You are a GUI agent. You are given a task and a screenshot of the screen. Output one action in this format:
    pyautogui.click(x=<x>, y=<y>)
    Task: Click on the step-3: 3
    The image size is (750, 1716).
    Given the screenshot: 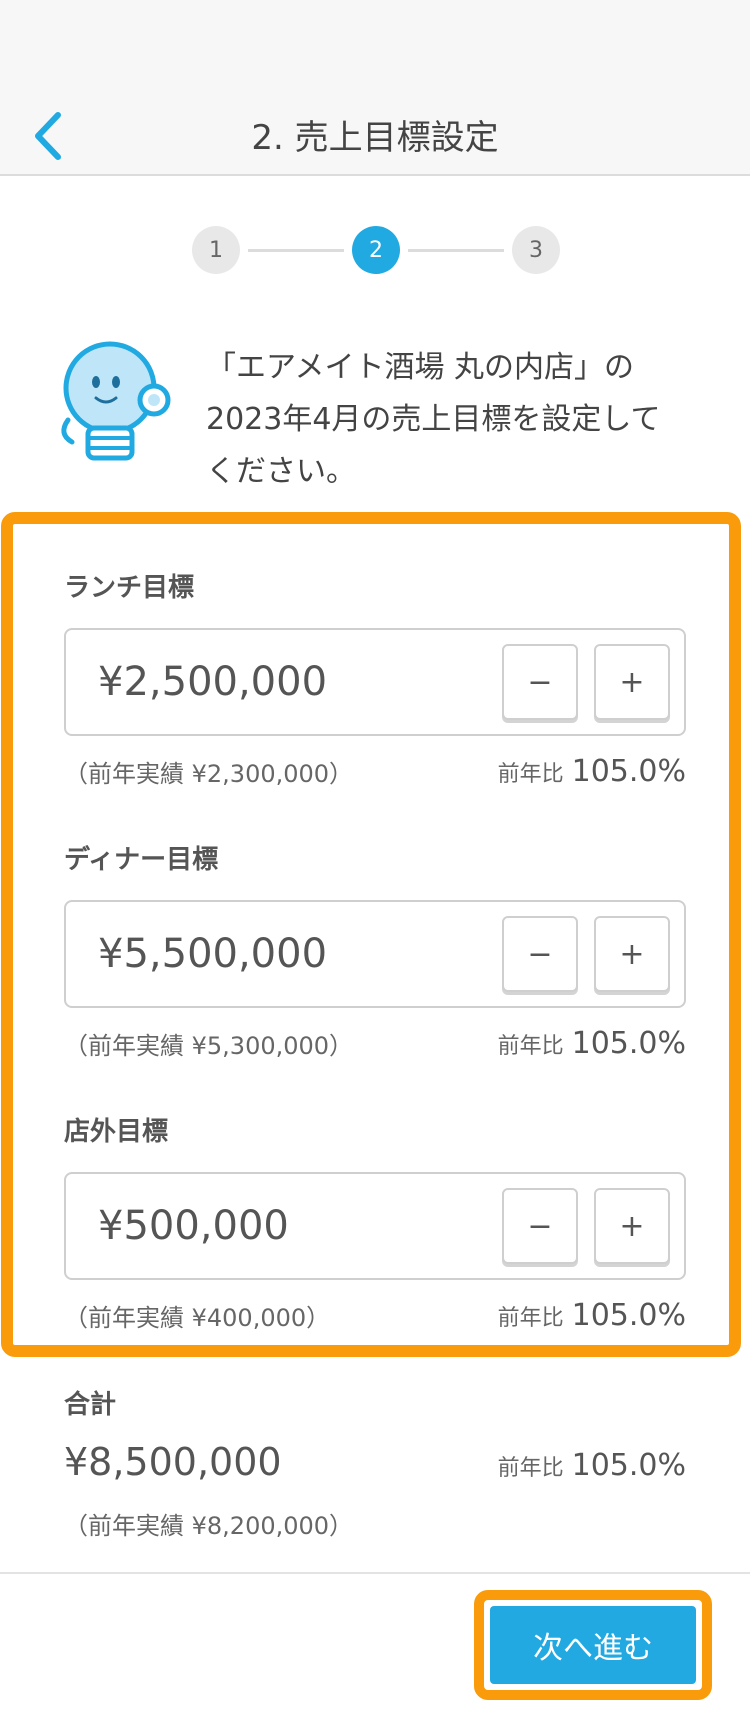 What is the action you would take?
    pyautogui.click(x=536, y=250)
    